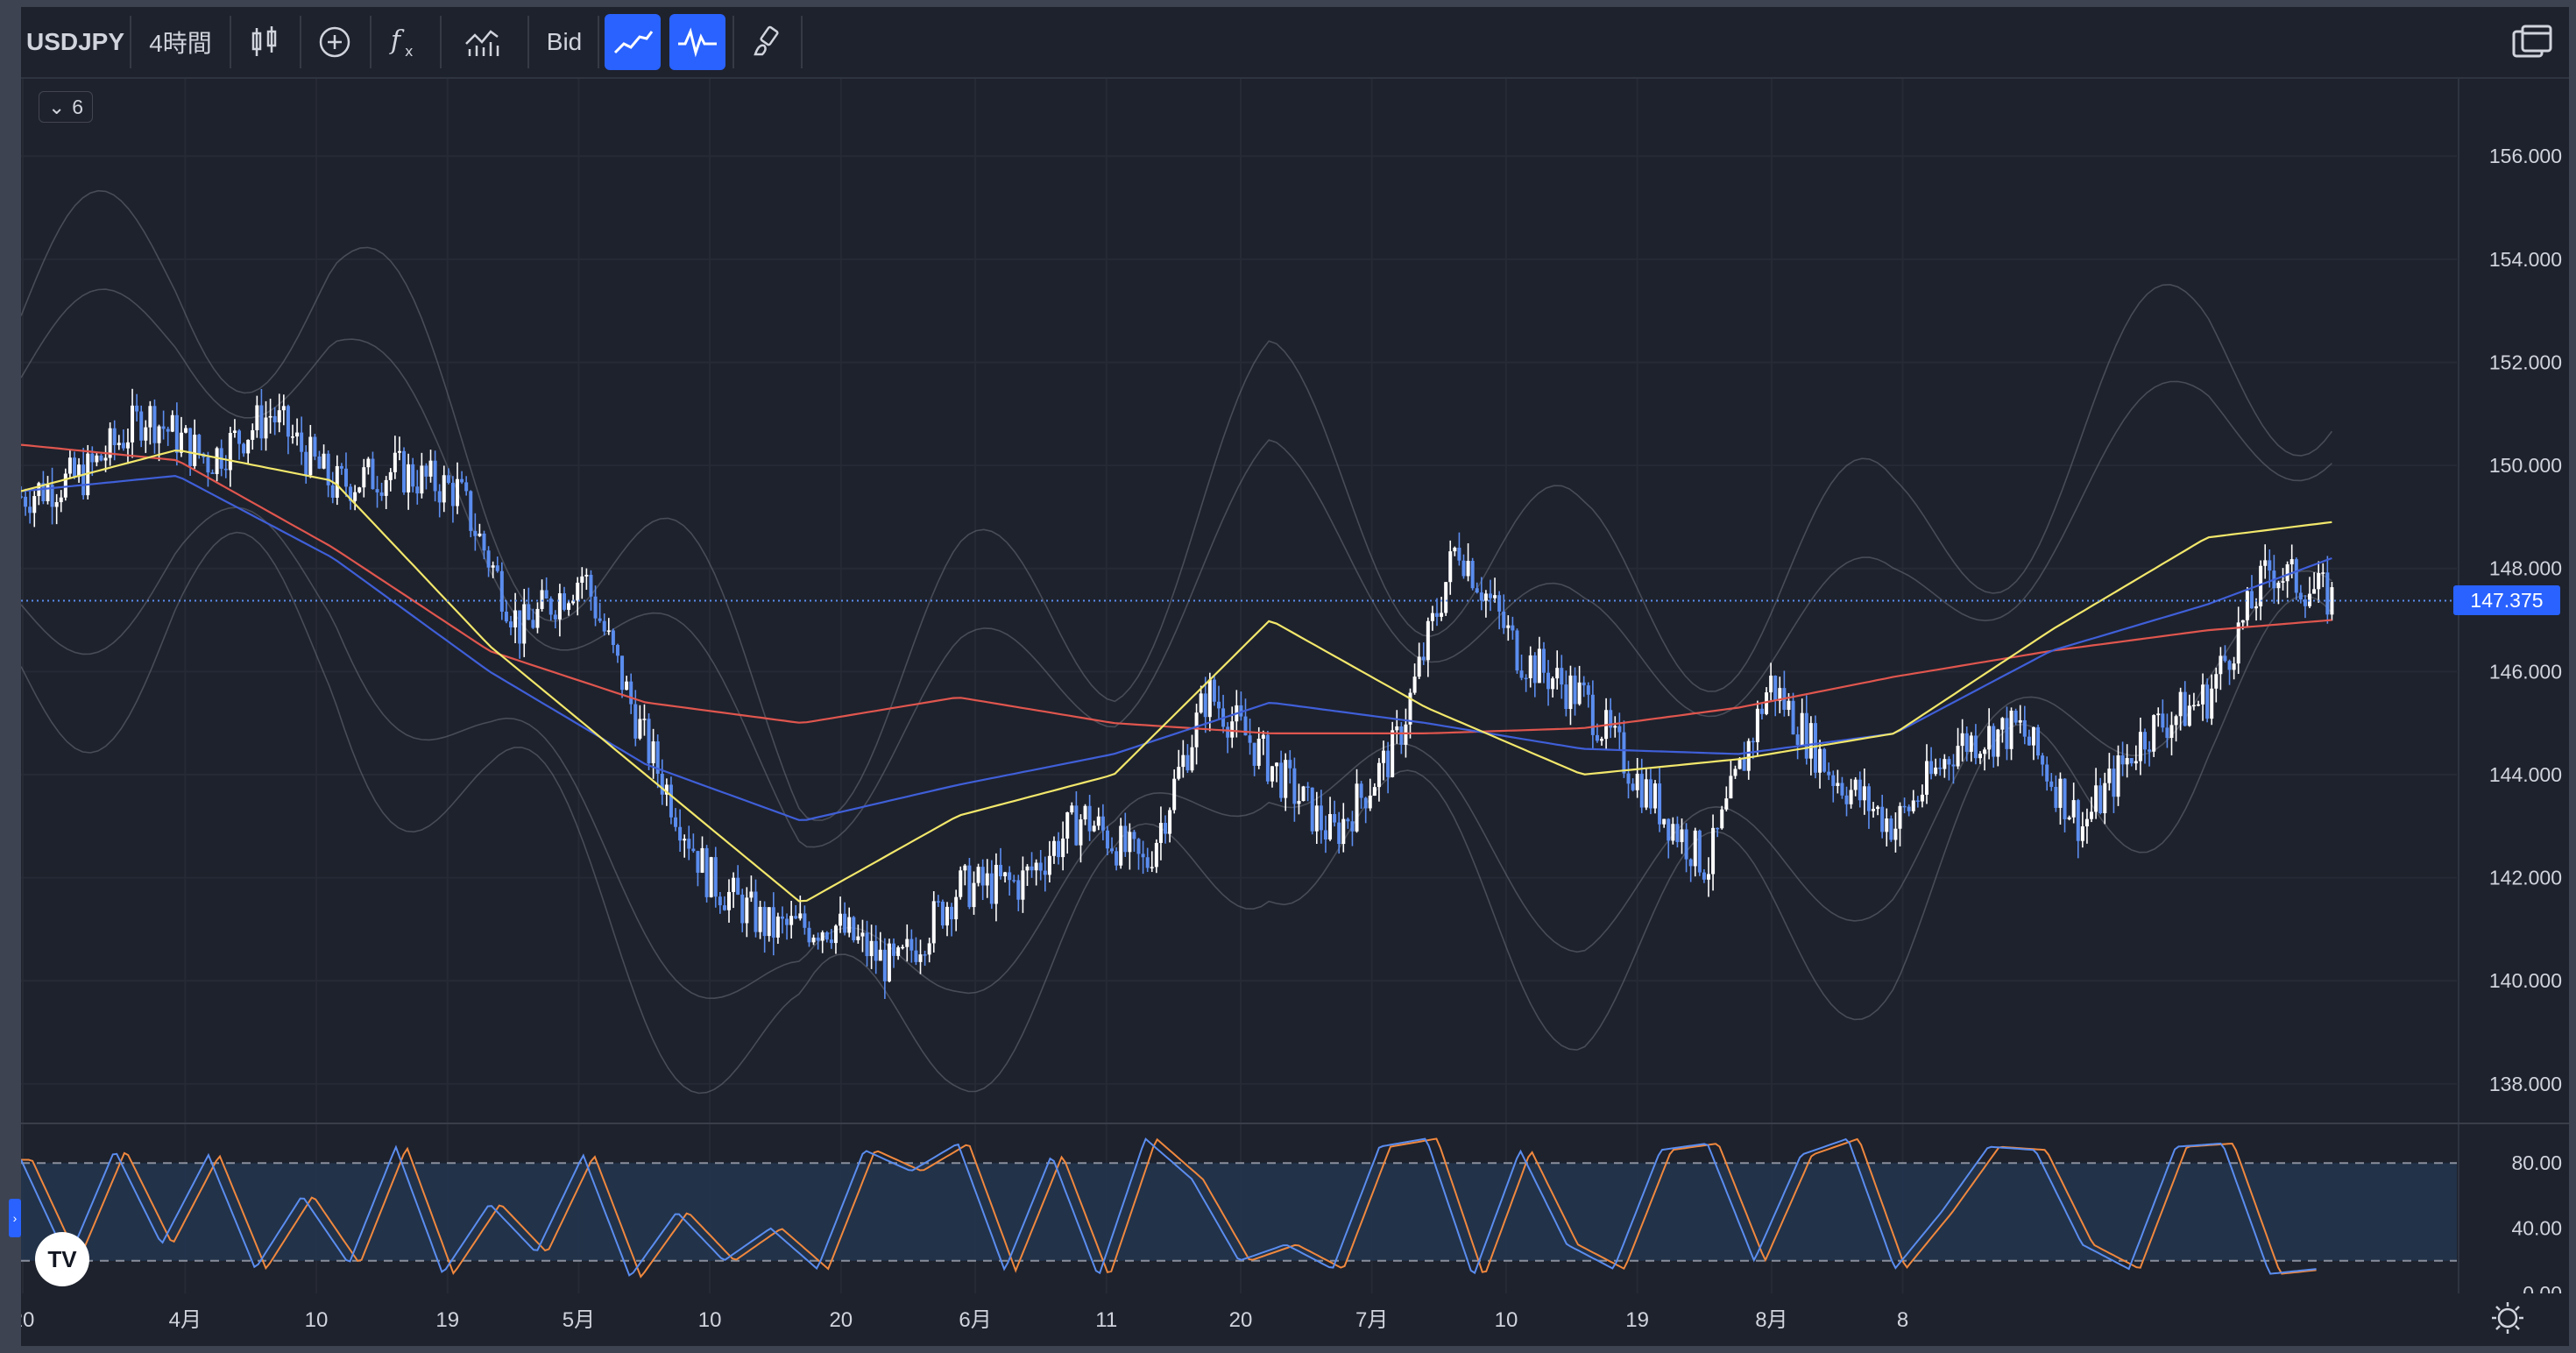 The image size is (2576, 1353). Describe the element at coordinates (334, 42) in the screenshot. I see `add-circle-icon` at that location.